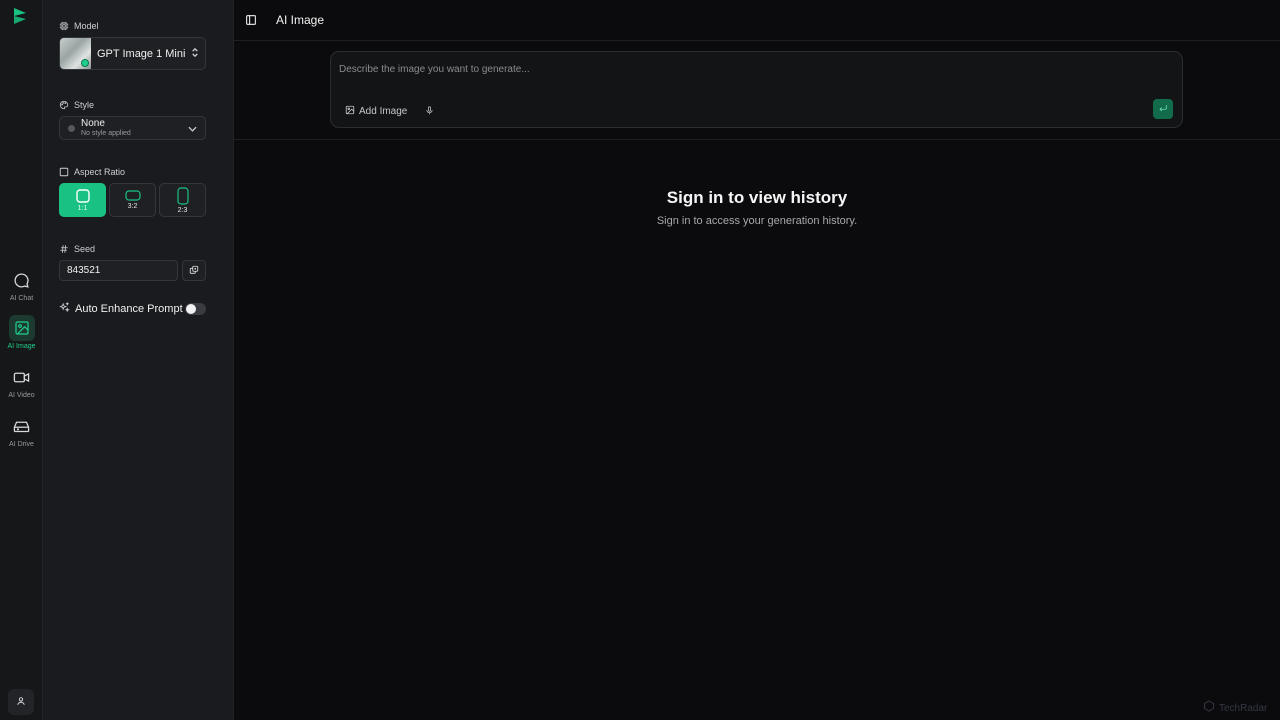  I want to click on model-label: Model, so click(86, 26).